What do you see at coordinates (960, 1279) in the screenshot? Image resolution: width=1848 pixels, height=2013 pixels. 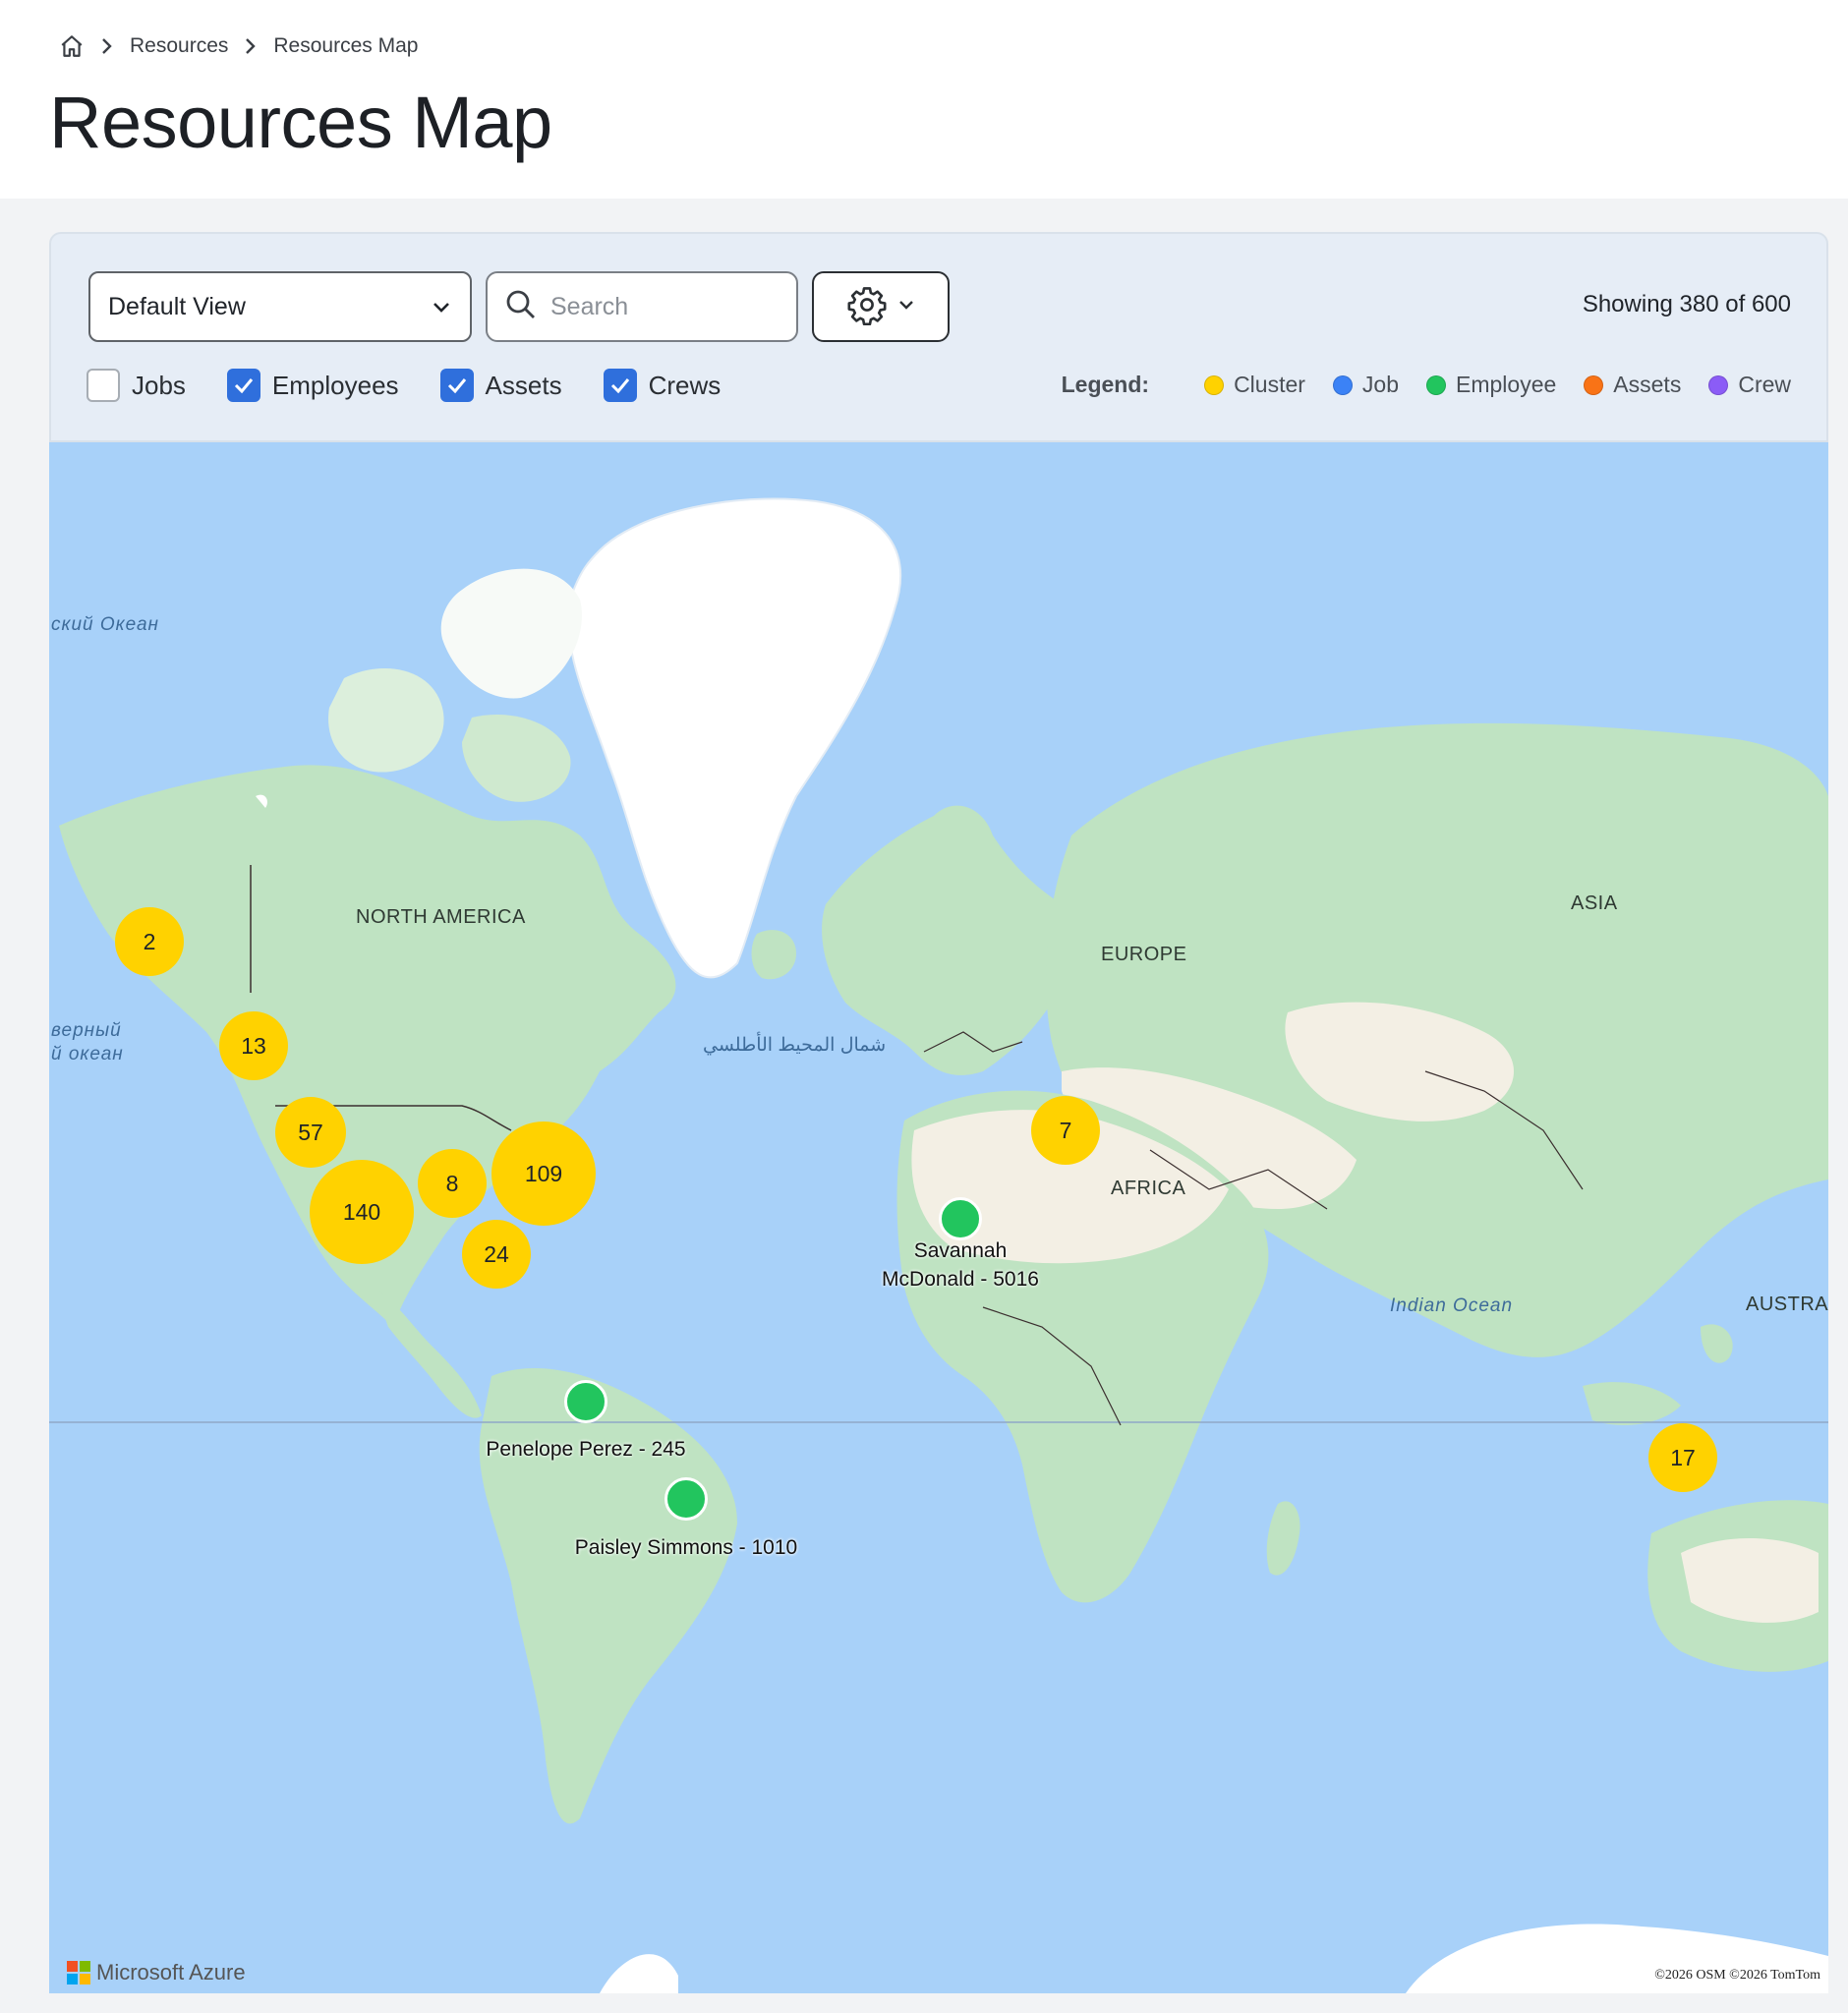 I see `employee-label-line: McDonald - 5016` at bounding box center [960, 1279].